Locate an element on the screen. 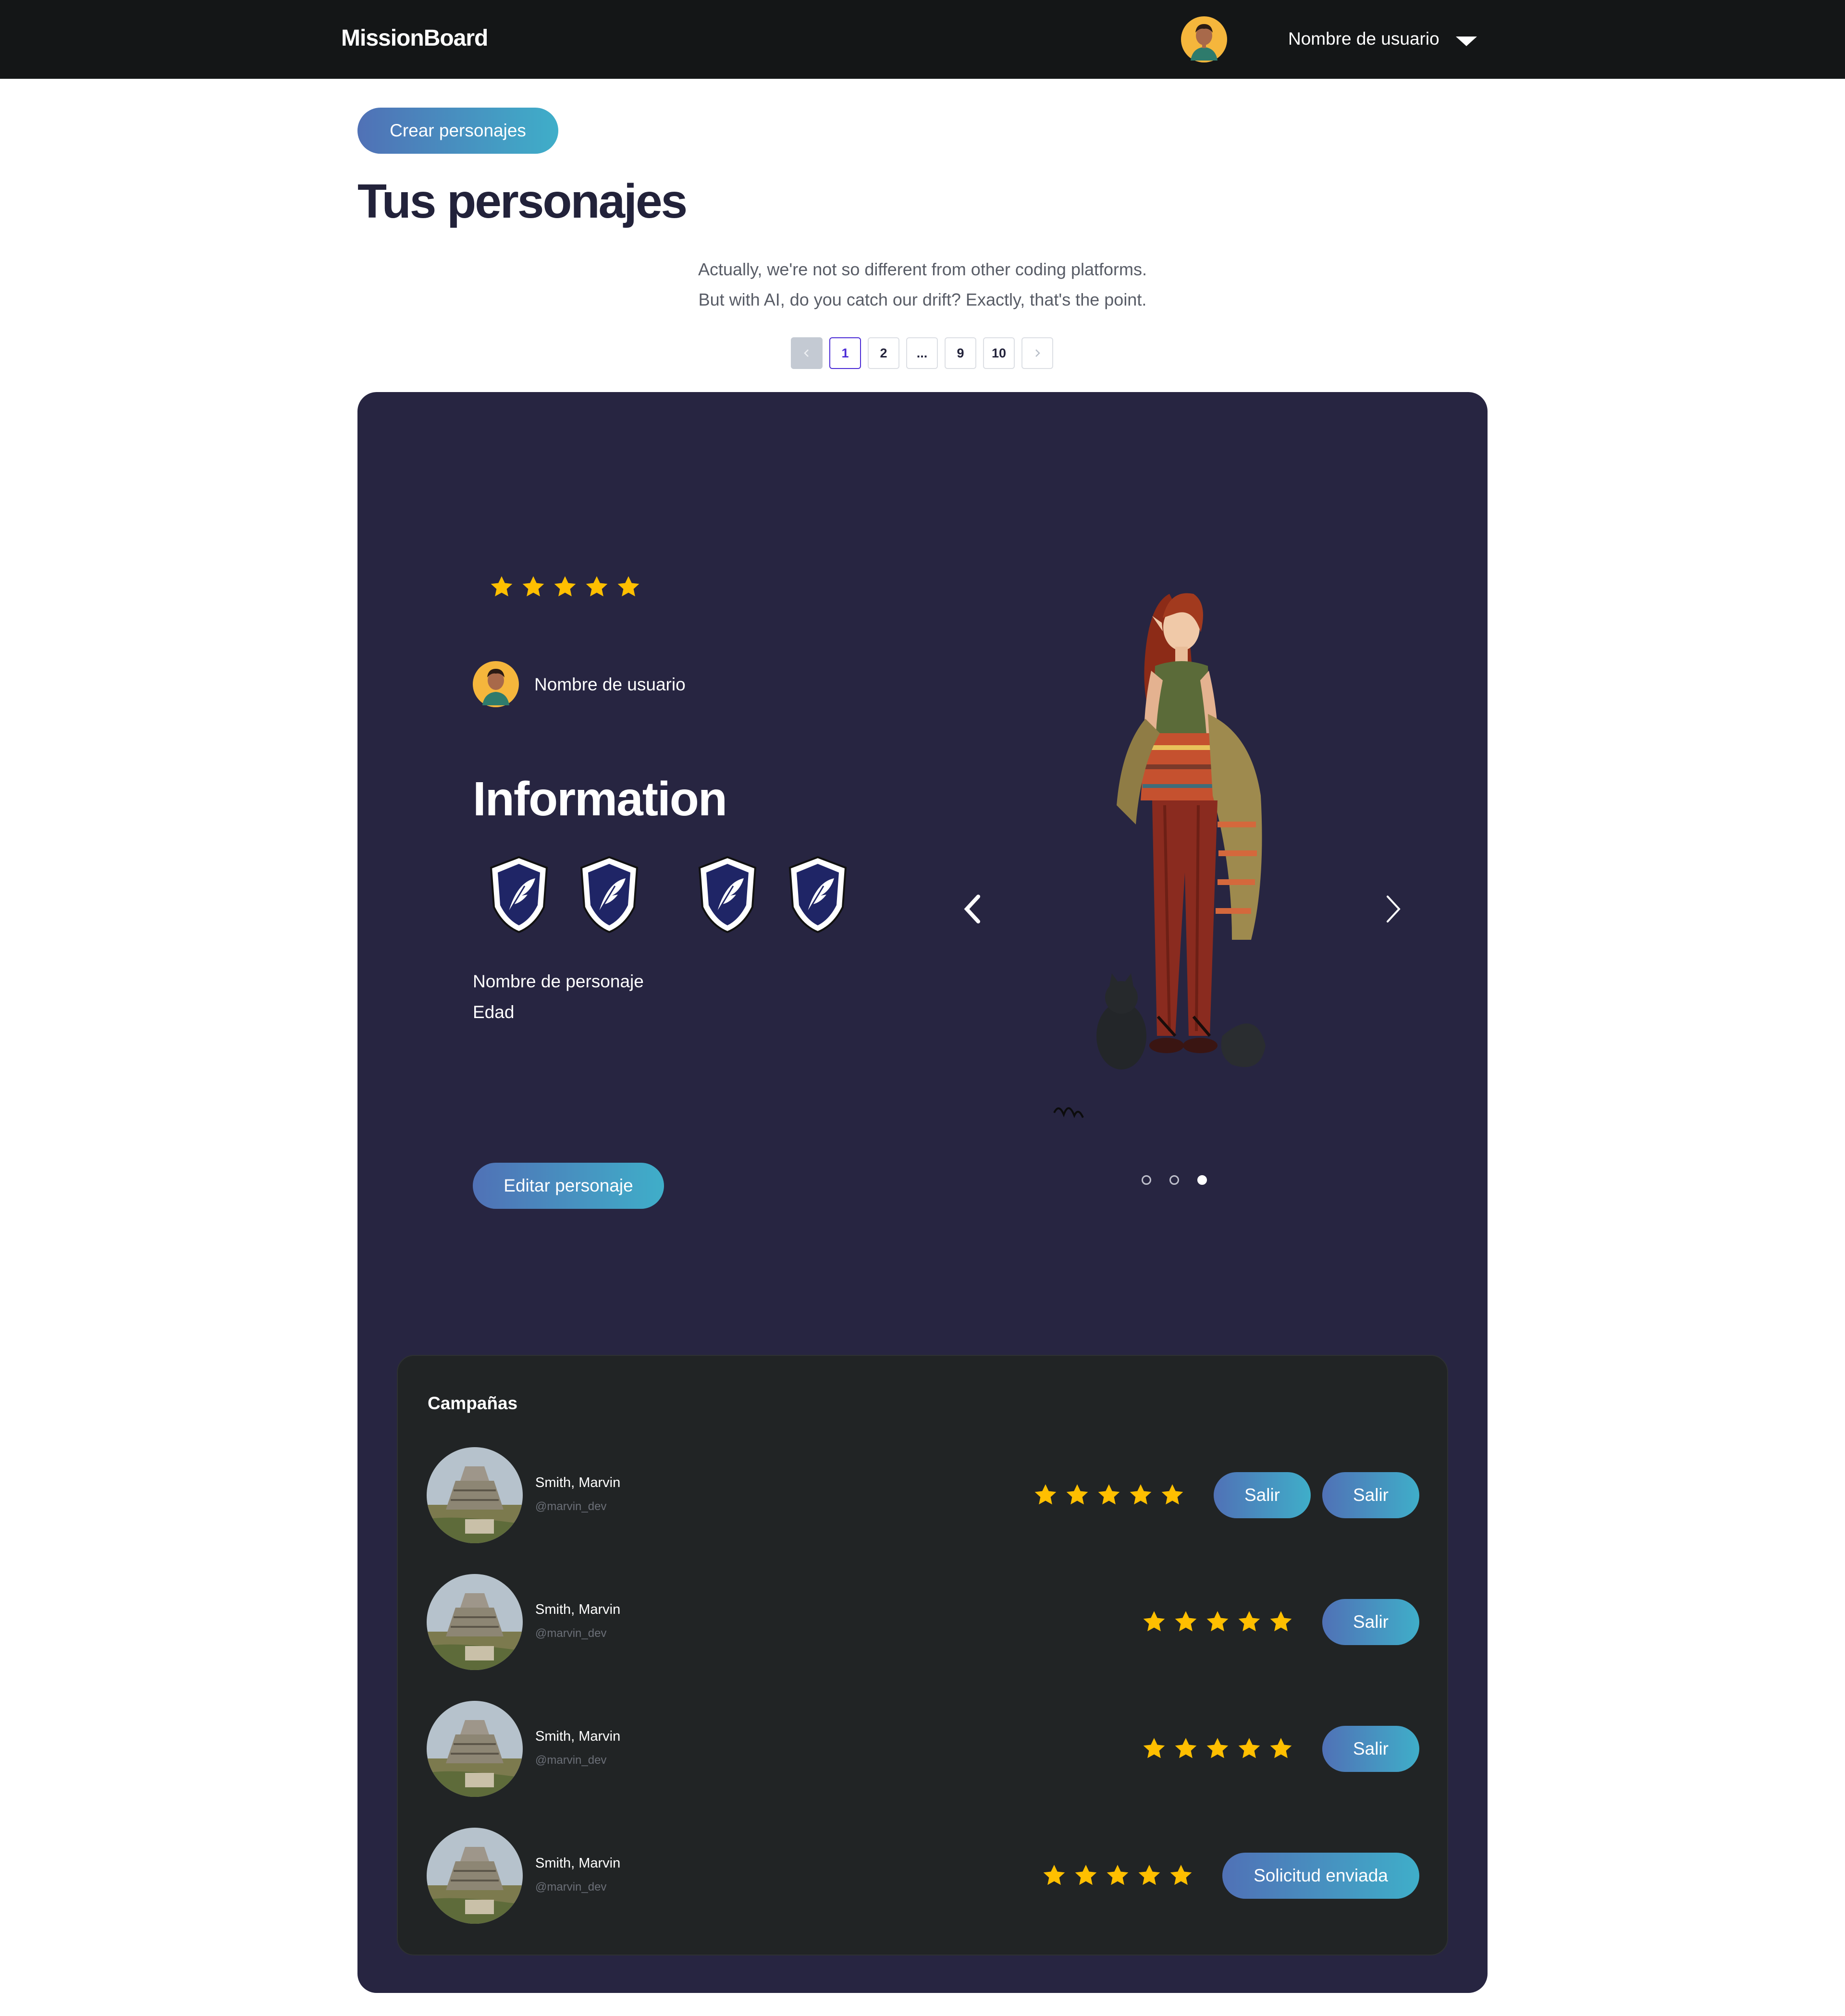 The width and height of the screenshot is (1845, 2016). pagination-next-button is located at coordinates (1037, 353).